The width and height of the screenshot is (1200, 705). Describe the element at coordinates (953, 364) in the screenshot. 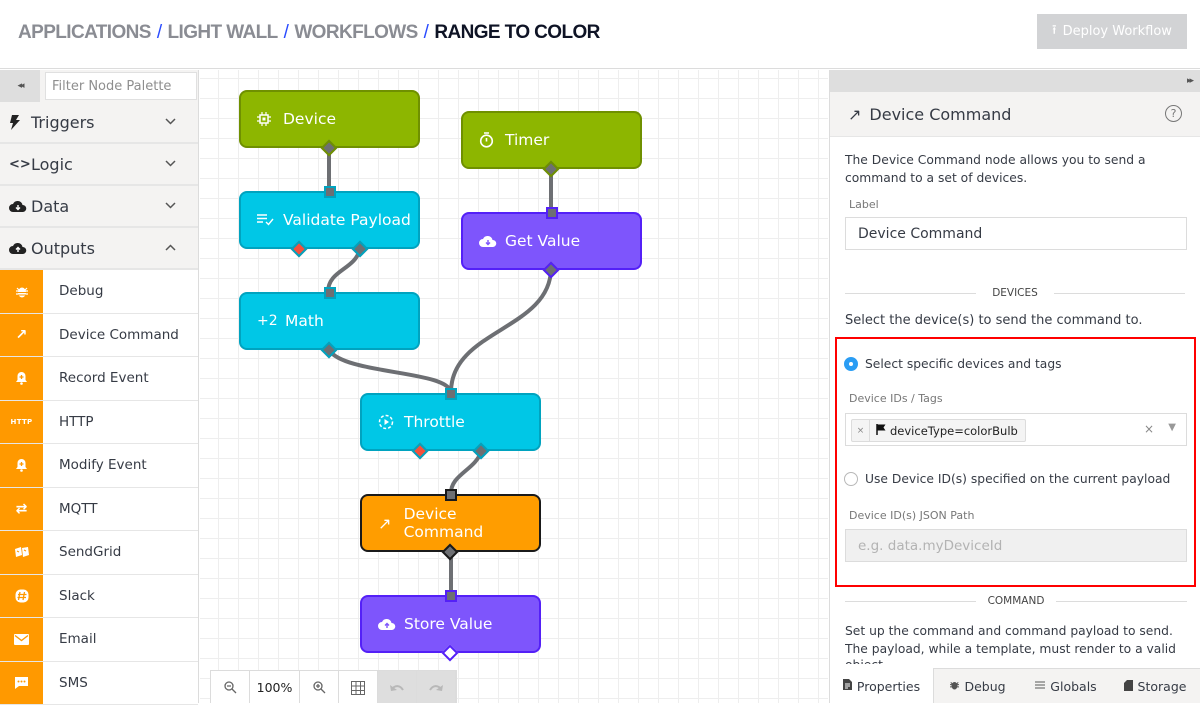

I see `radio-select-specific-devices: Select specific devices and tags` at that location.